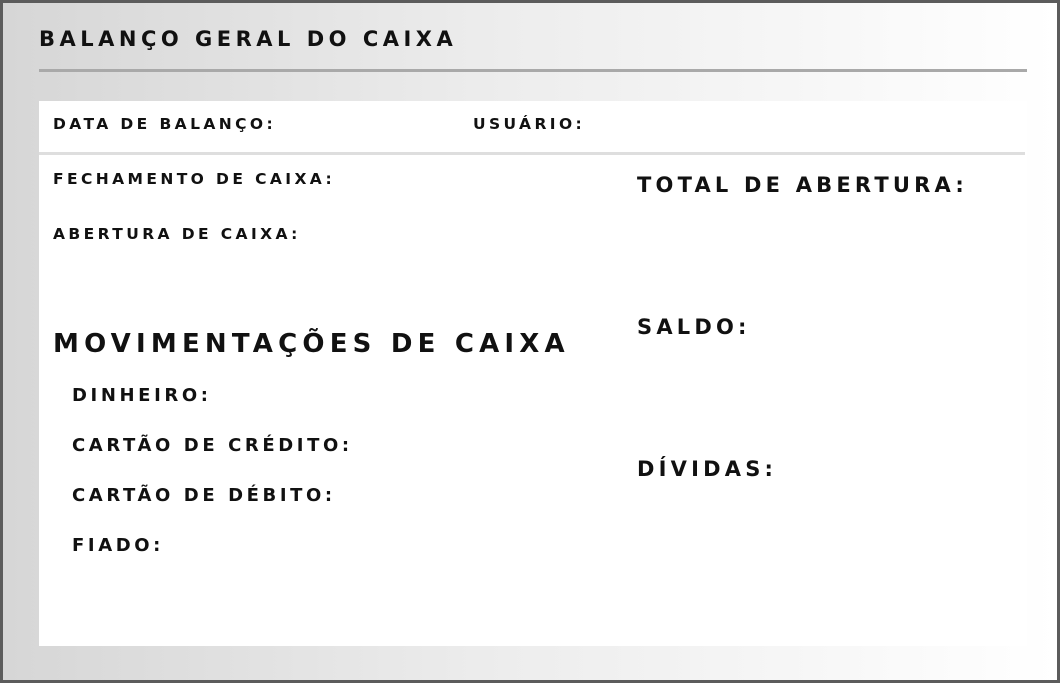 The height and width of the screenshot is (683, 1060). Describe the element at coordinates (311, 344) in the screenshot. I see `movements-title: MOVIMENTAÇÕES DE CAIXA` at that location.